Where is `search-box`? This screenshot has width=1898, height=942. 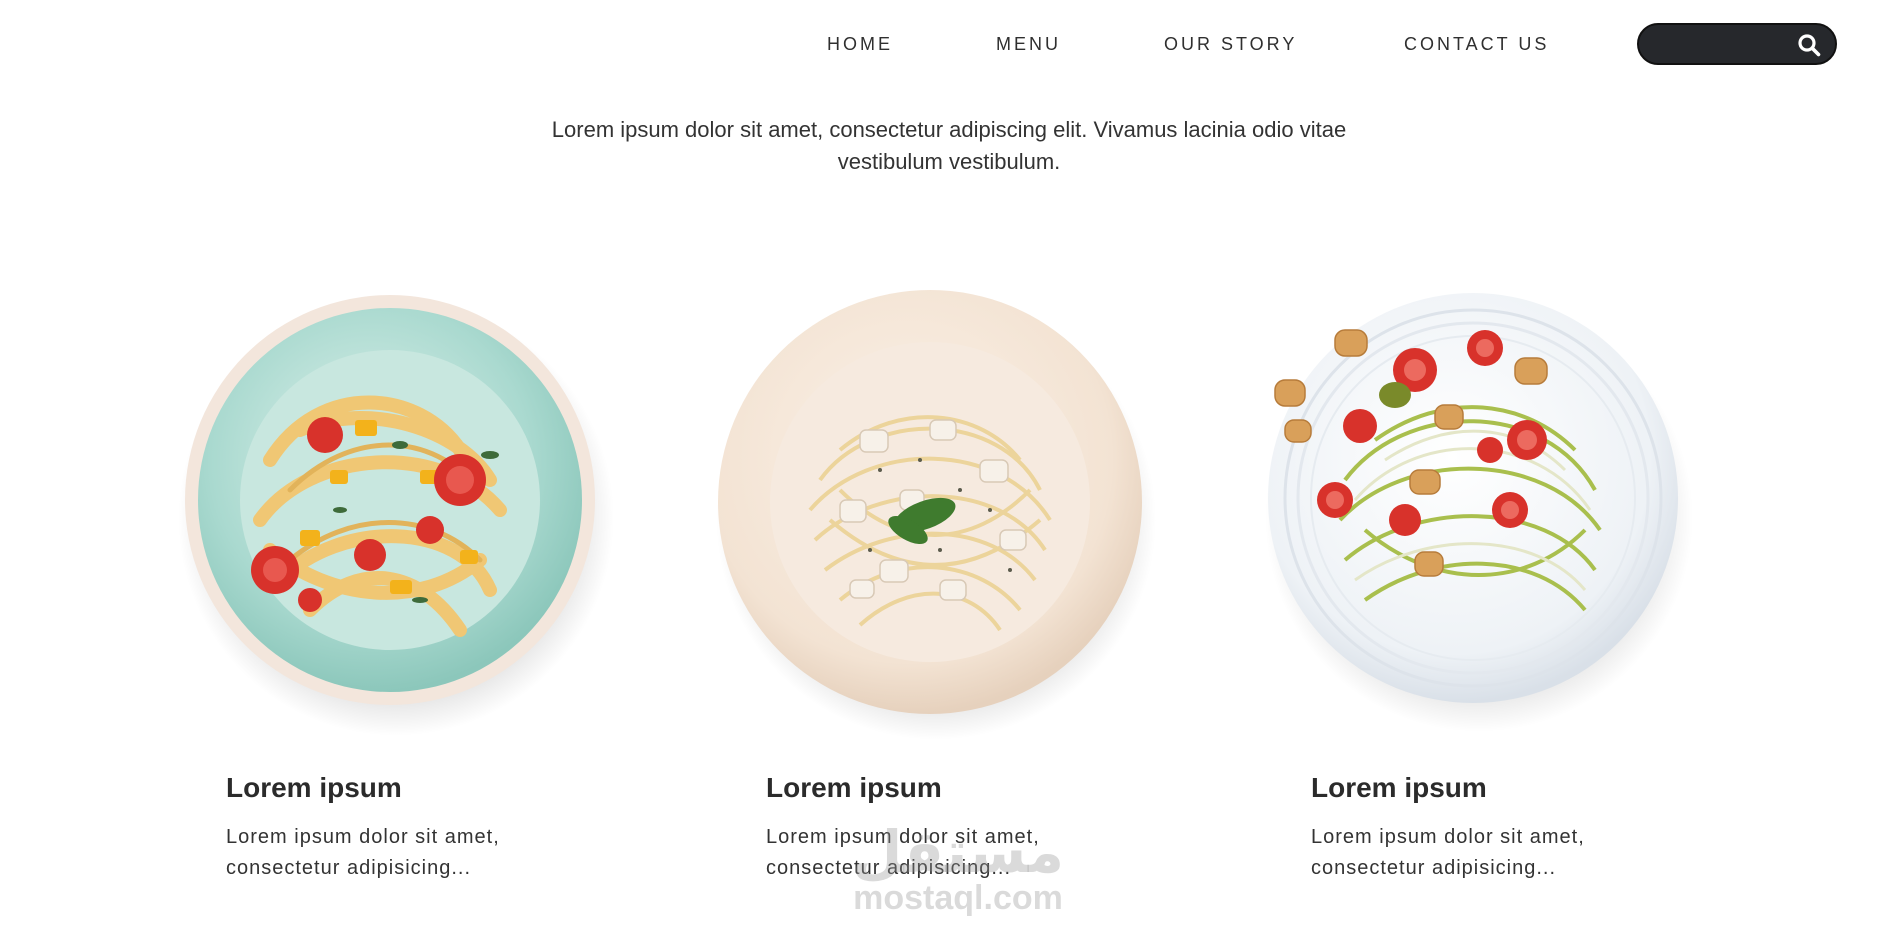
search-box is located at coordinates (1737, 44).